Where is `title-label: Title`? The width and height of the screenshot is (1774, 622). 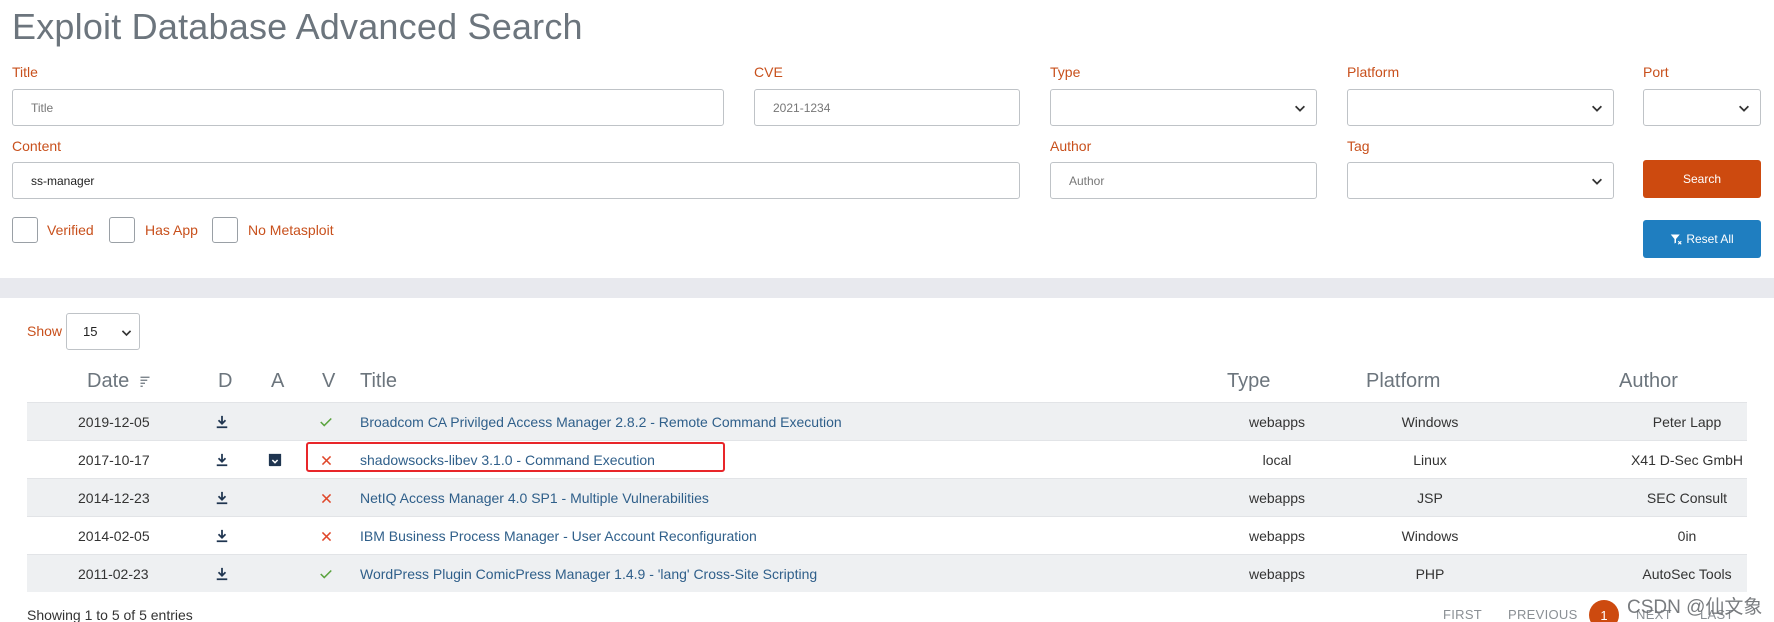
title-label: Title is located at coordinates (25, 72).